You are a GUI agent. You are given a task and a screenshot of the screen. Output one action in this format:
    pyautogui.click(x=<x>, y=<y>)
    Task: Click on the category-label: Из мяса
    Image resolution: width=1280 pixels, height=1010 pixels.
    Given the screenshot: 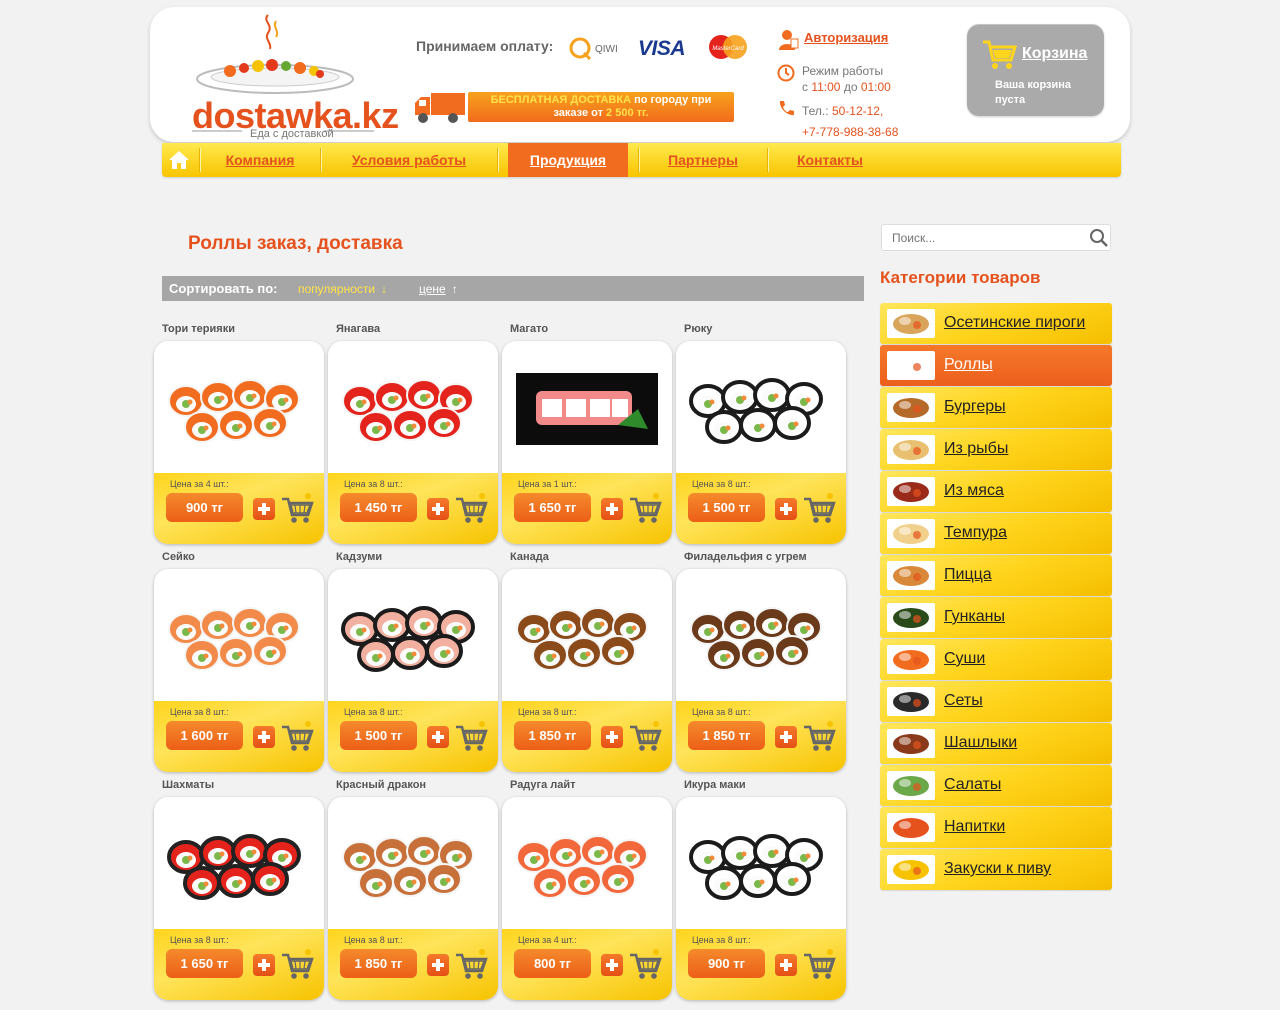 What is the action you would take?
    pyautogui.click(x=974, y=491)
    